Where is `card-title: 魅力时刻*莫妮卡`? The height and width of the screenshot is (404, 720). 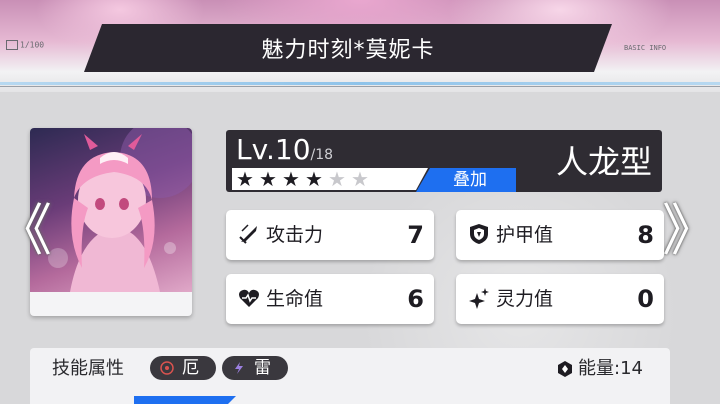 card-title: 魅力时刻*莫妮卡 is located at coordinates (348, 50).